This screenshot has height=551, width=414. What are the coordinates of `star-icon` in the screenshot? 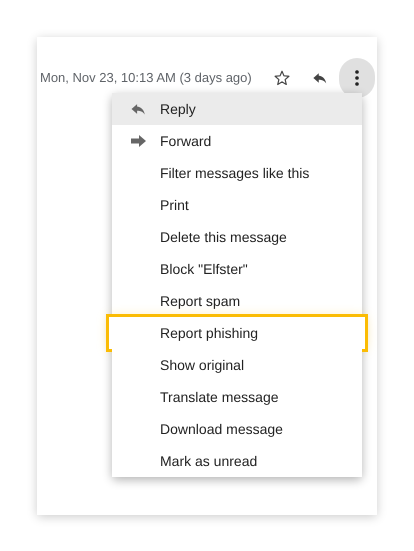 It's located at (281, 78).